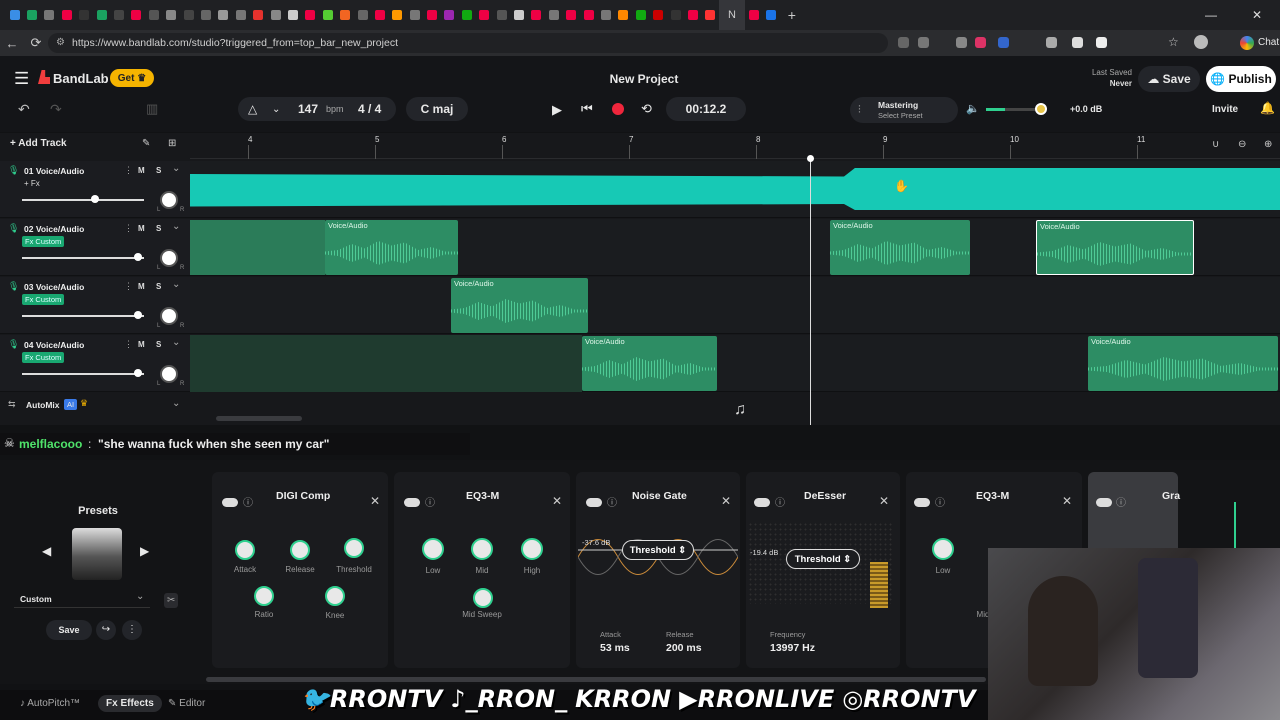 Image resolution: width=1280 pixels, height=720 pixels. Describe the element at coordinates (792, 15) in the screenshot. I see `new-tab-icon: +` at that location.